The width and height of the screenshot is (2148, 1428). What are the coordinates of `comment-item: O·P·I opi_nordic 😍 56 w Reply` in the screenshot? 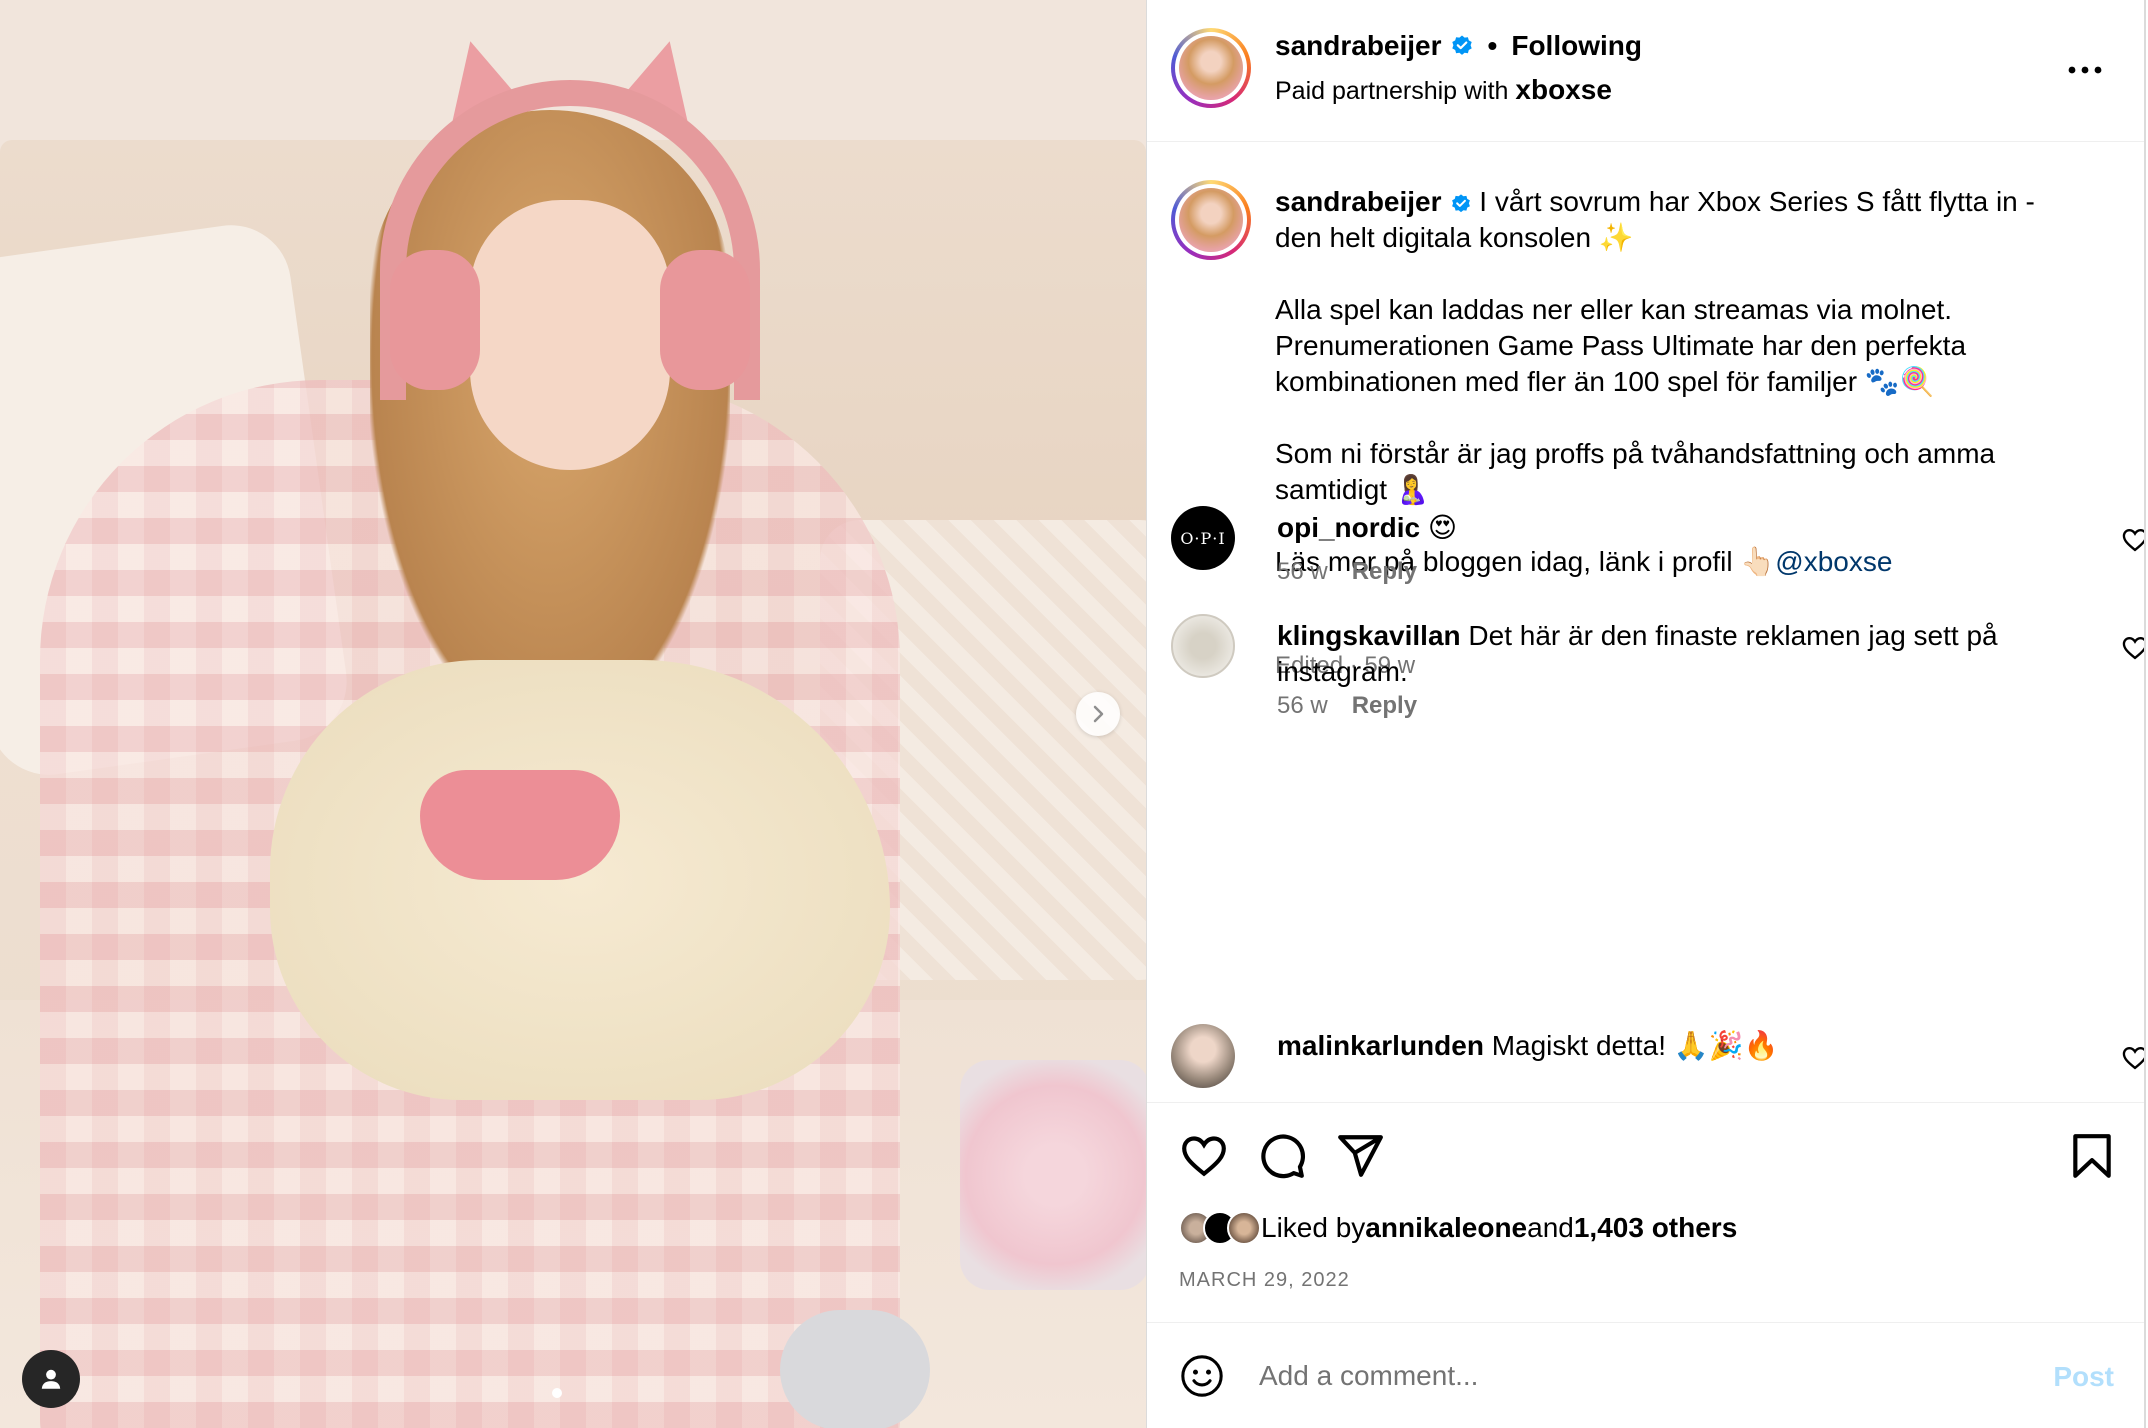 It's located at (1658, 556).